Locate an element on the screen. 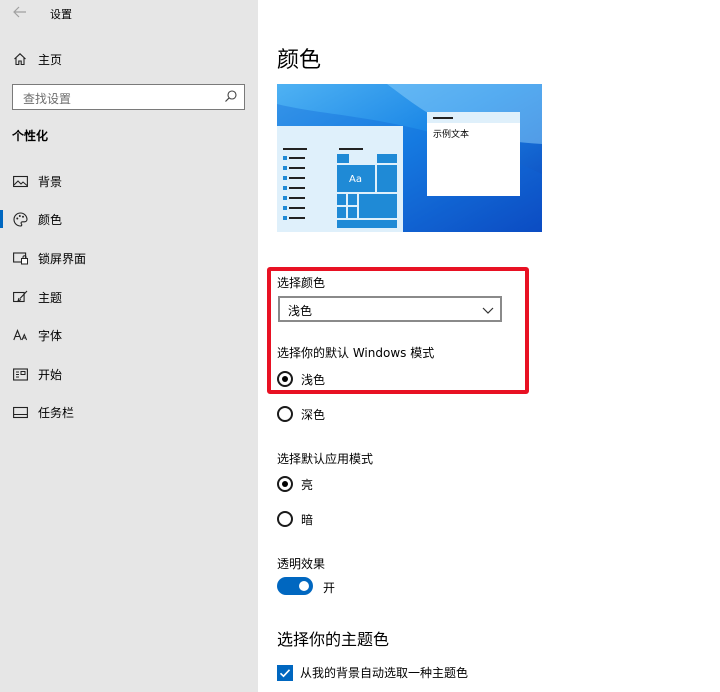 This screenshot has height=692, width=720. section-heading-personalization: 个性化 is located at coordinates (30, 136).